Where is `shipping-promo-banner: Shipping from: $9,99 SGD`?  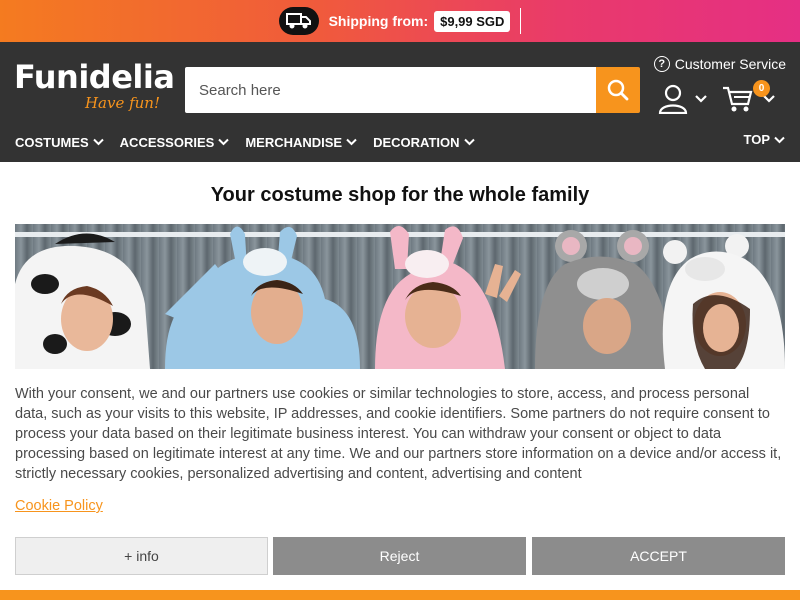
shipping-promo-banner: Shipping from: $9,99 SGD is located at coordinates (400, 21).